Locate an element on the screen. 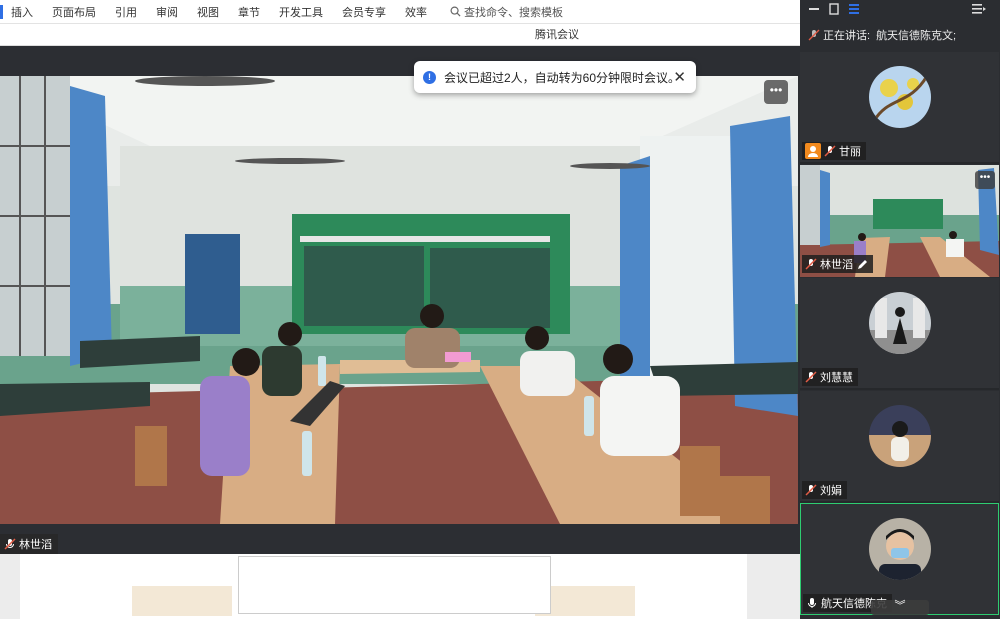 The height and width of the screenshot is (619, 1000). participant-name-tag: 甘丽 is located at coordinates (834, 151).